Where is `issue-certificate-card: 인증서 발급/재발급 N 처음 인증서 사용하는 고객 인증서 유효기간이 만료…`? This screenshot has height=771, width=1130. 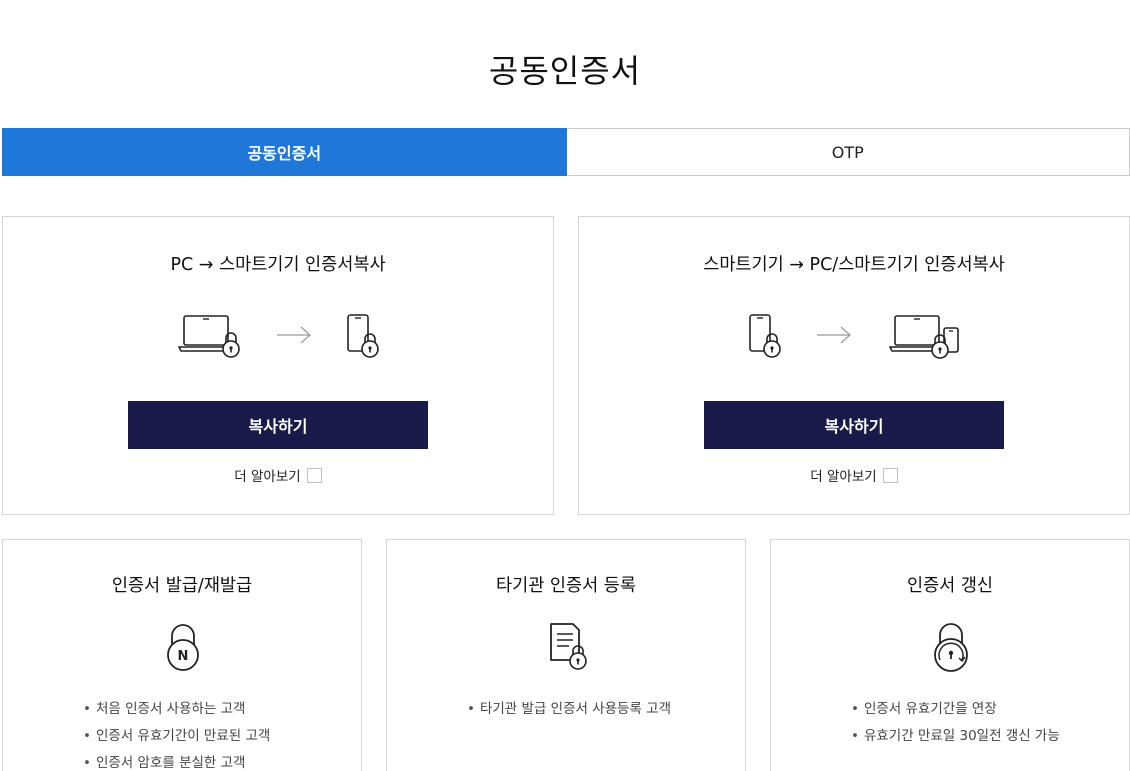
issue-certificate-card: 인증서 발급/재발급 N 처음 인증서 사용하는 고객 인증서 유효기간이 만료… is located at coordinates (182, 655).